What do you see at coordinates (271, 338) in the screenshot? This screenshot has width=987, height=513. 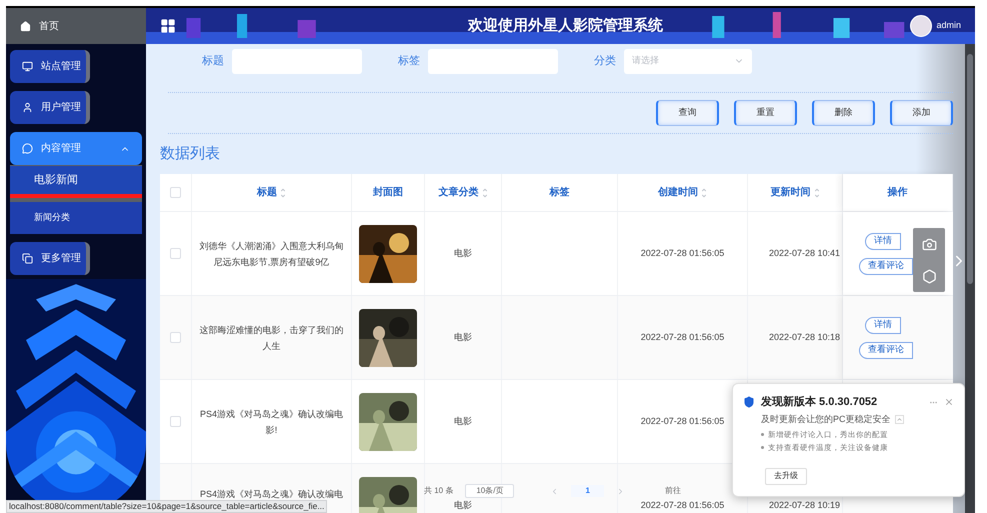 I see `table-cell-text: 这部晦涩难懂的电影，击穿了我们的人生` at bounding box center [271, 338].